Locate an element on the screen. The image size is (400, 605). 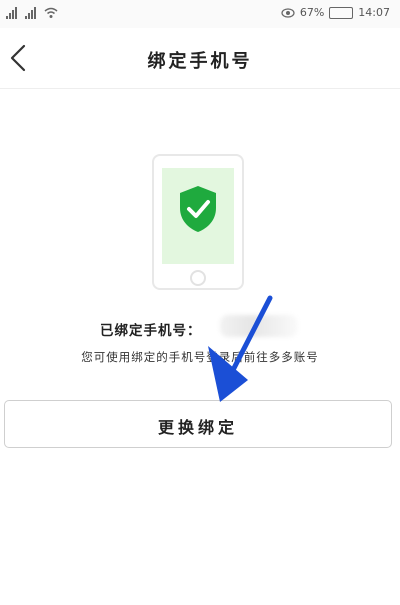
clock: 14:07 is located at coordinates (374, 12).